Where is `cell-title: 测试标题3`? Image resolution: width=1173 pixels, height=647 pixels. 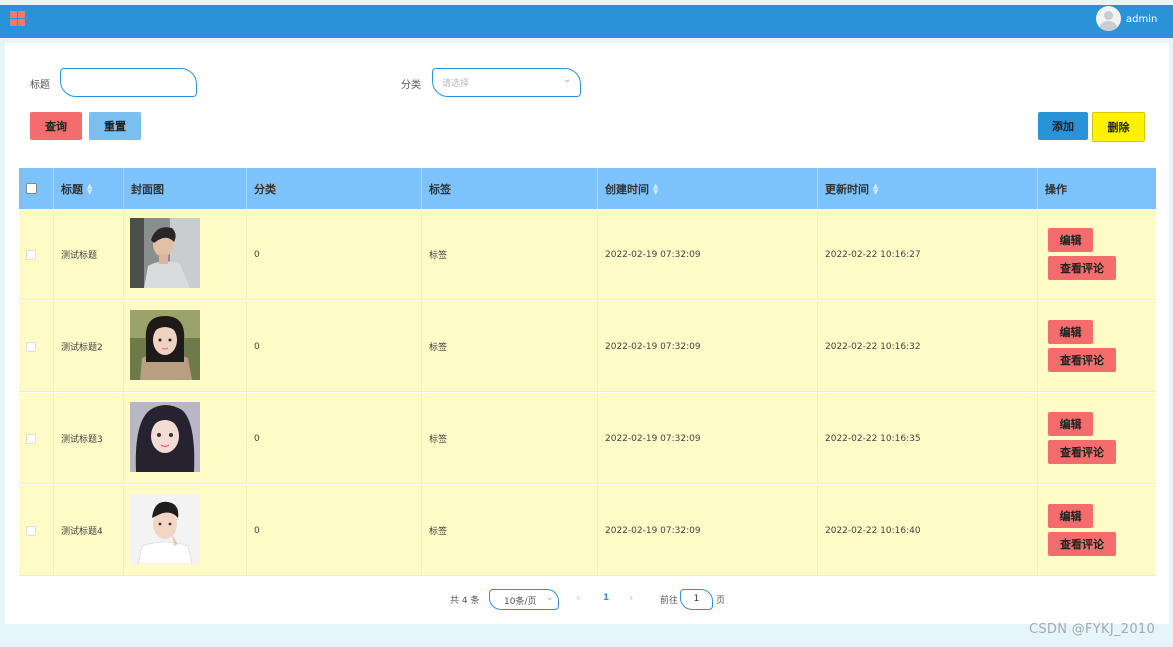
cell-title: 测试标题3 is located at coordinates (89, 438).